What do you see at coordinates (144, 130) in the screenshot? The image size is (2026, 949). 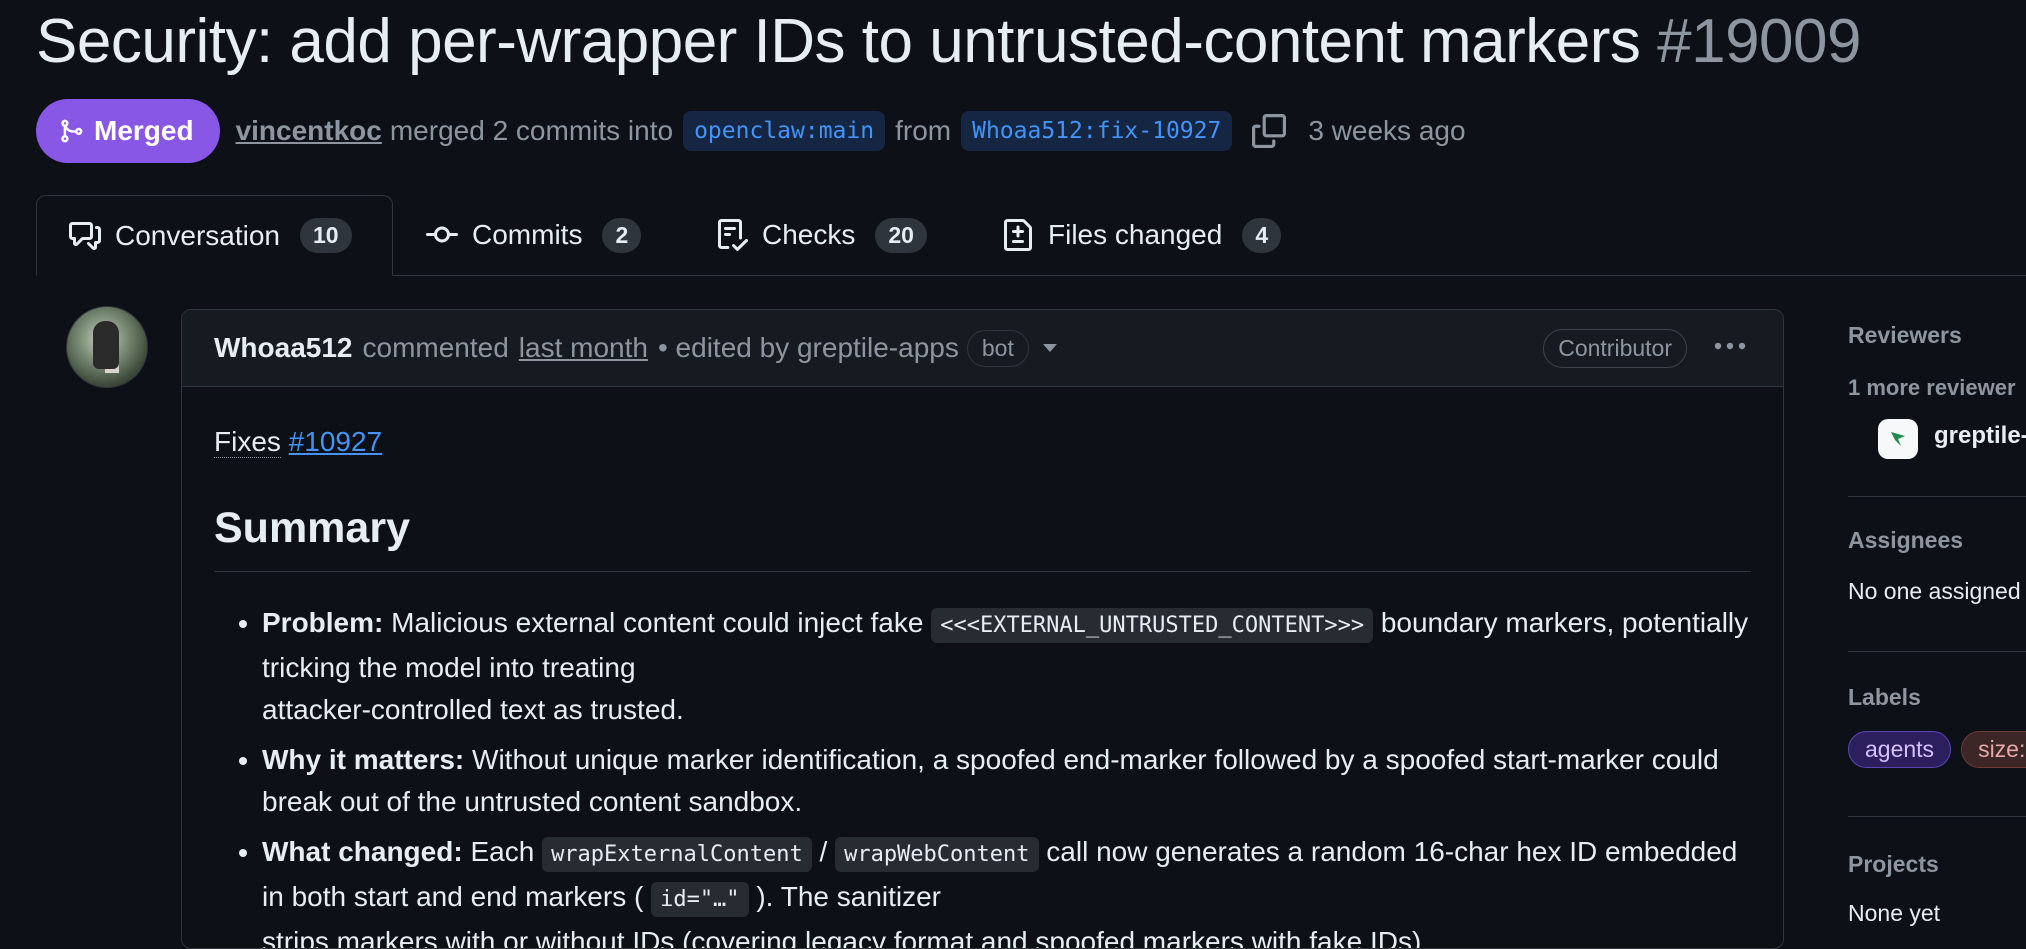 I see `merged-state-label: Merged` at bounding box center [144, 130].